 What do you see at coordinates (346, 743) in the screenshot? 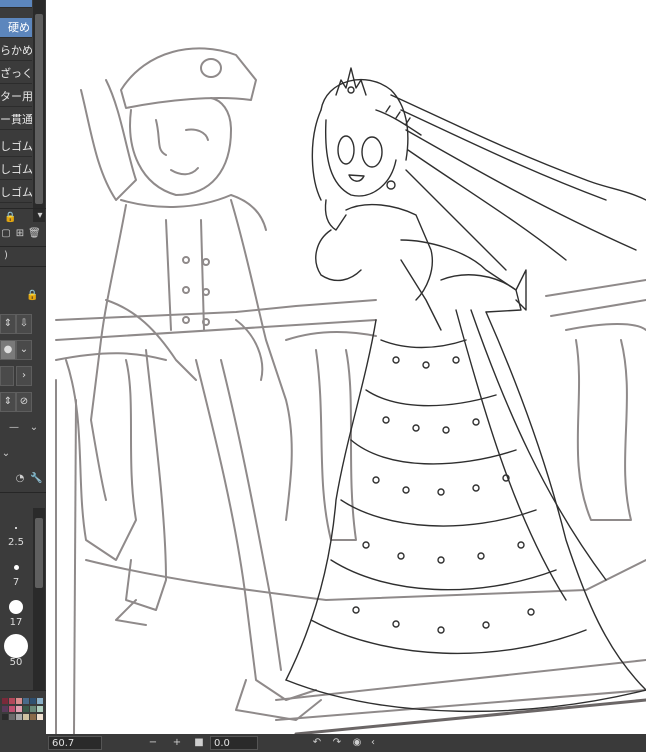
I see `navigator-status-bar: 60.7 − + ■ 0.0 ↶ ↷ ◉ ‹` at bounding box center [346, 743].